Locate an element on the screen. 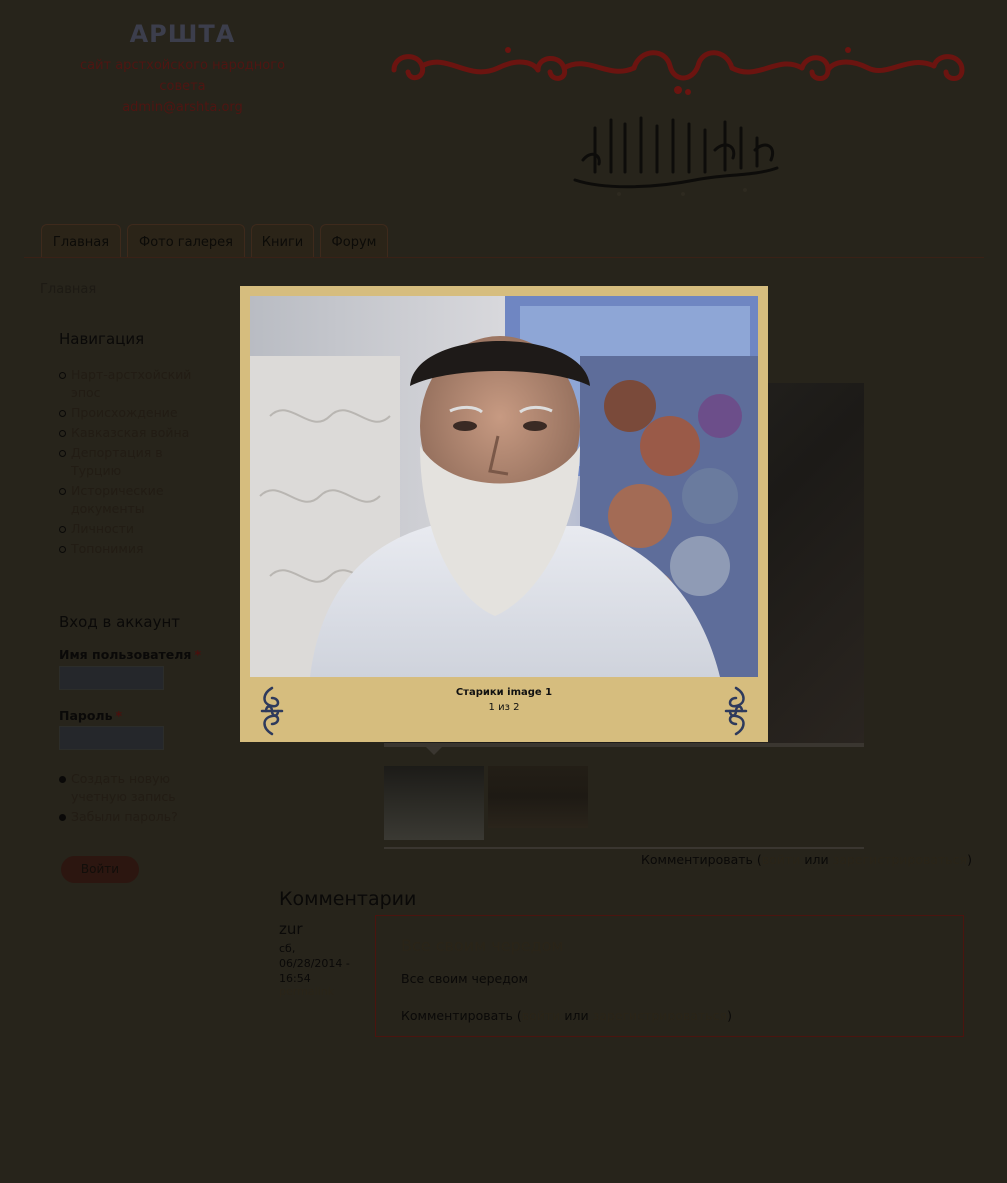  site-email: admin@arshta.org is located at coordinates (182, 107).